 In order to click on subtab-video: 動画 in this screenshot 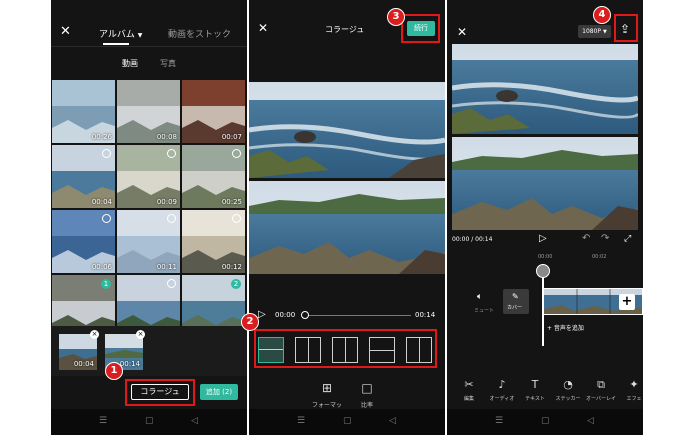, I will do `click(130, 63)`.